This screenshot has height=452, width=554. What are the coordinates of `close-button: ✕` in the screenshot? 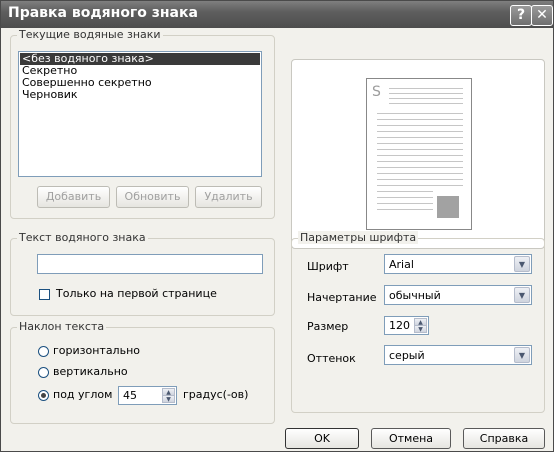 It's located at (542, 15).